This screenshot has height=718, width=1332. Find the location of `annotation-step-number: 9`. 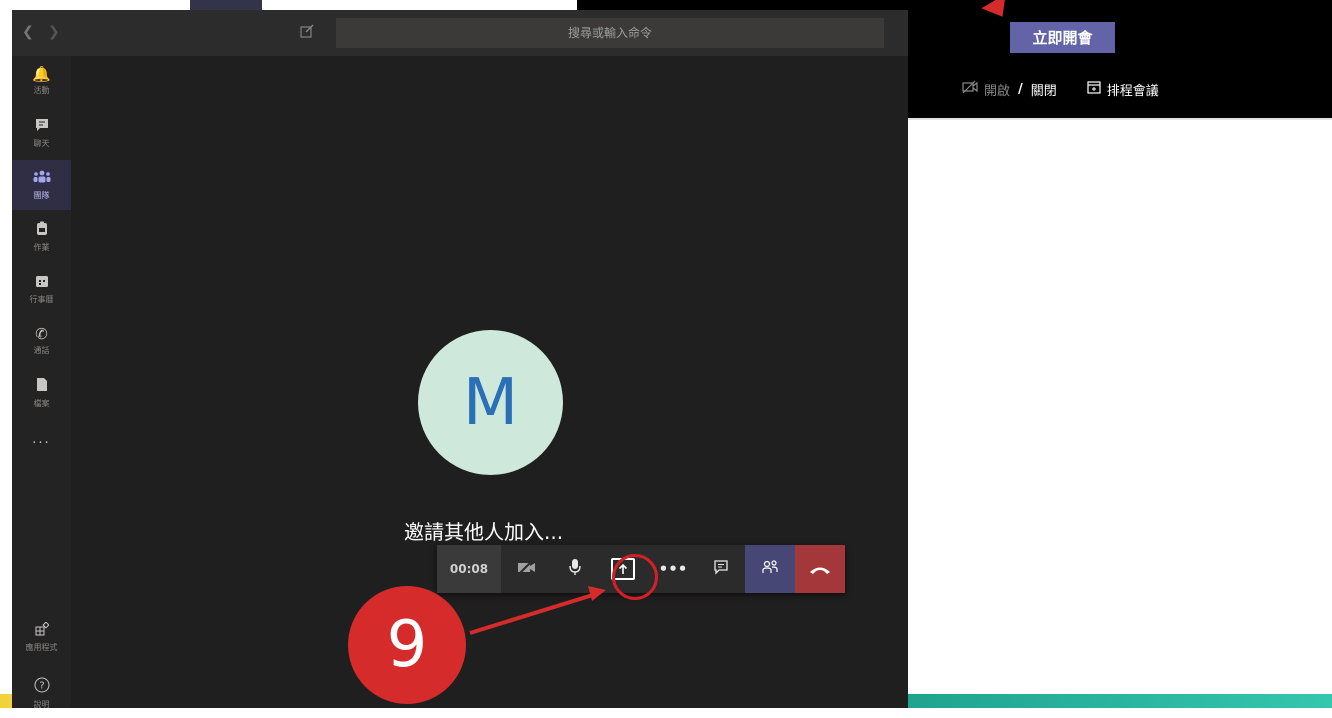

annotation-step-number: 9 is located at coordinates (407, 645).